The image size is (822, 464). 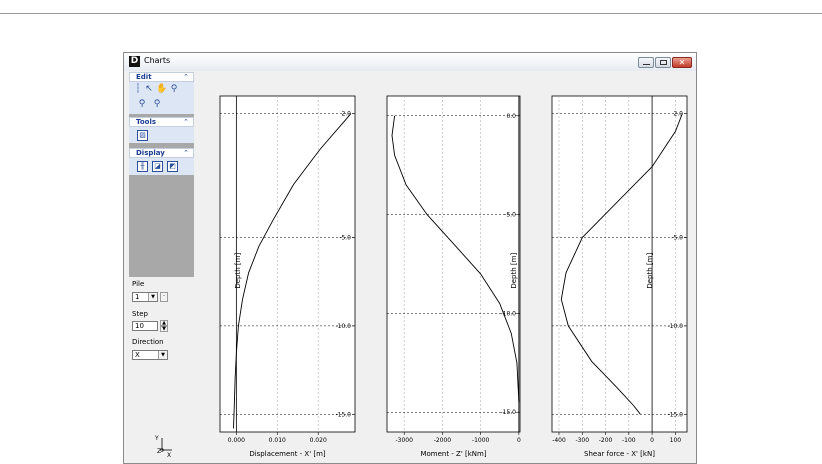 I want to click on x-tick-label: 0.020, so click(x=318, y=440).